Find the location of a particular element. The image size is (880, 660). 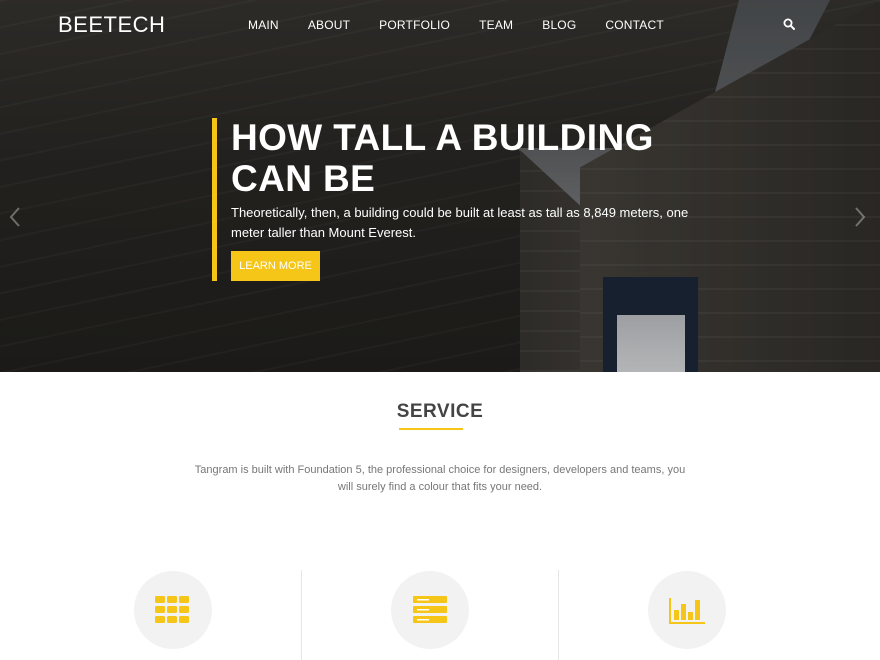

nav-item-portfolio: PORTFOLIO is located at coordinates (414, 25).